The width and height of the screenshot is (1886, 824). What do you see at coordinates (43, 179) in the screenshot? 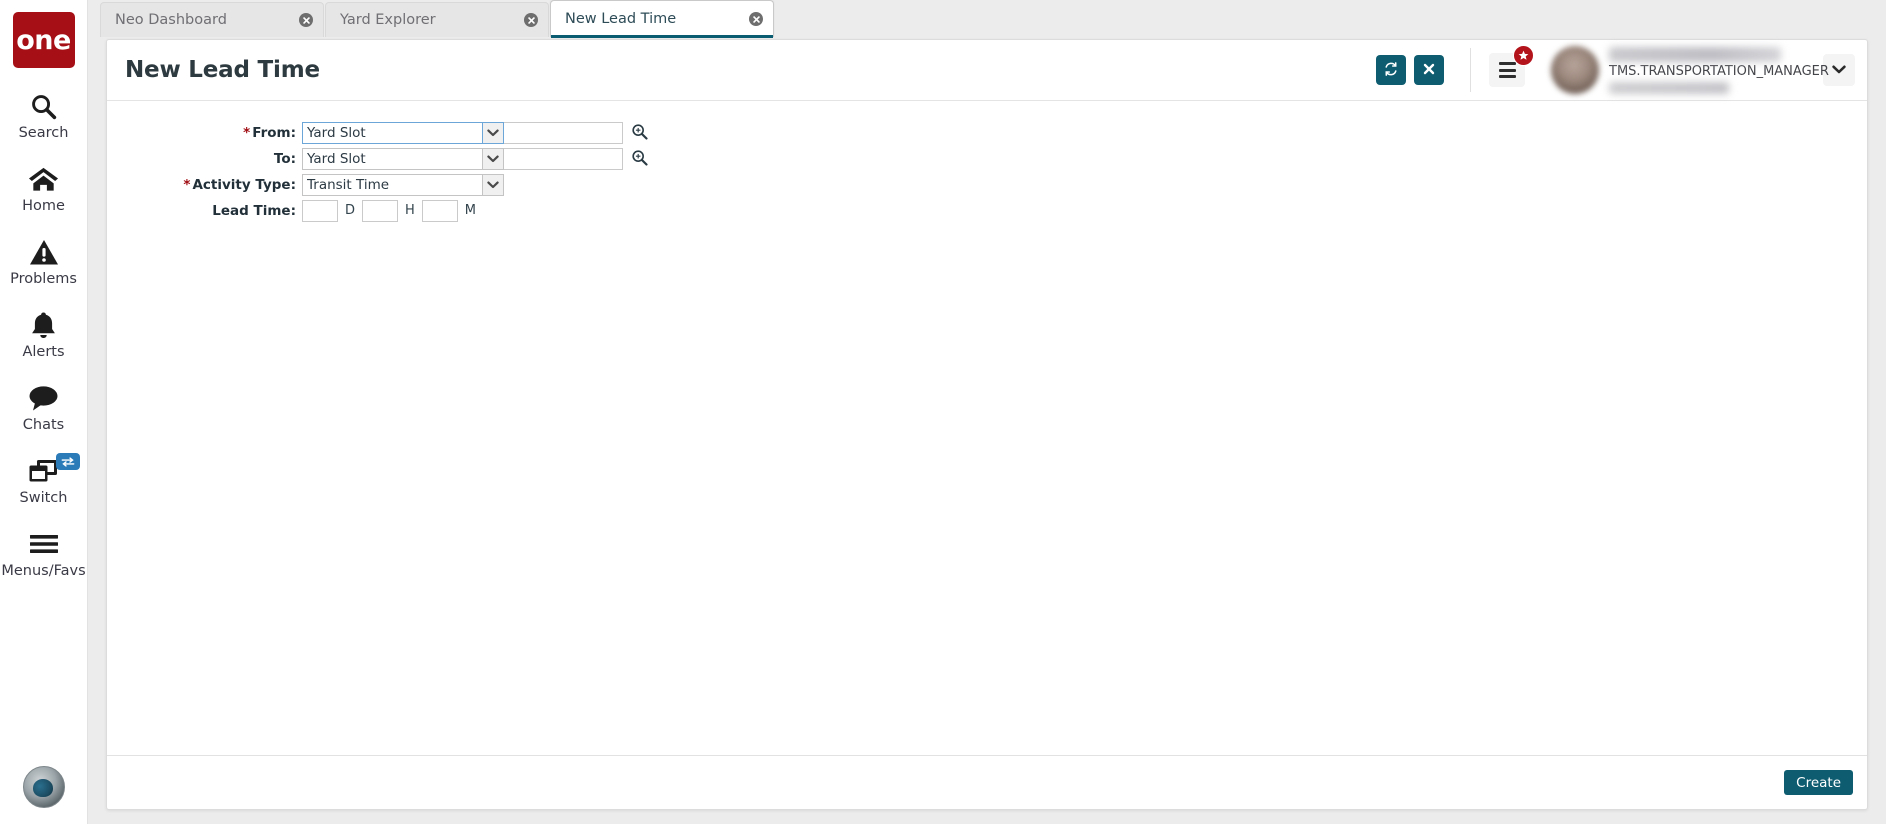
I see `home-icon` at bounding box center [43, 179].